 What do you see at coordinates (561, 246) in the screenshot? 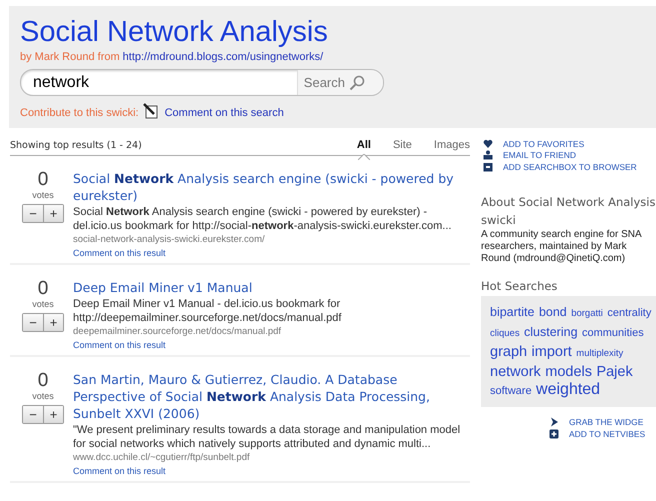
I see `about-text: A community search engine for SNA researchers, maintained by Mark Round (mdround@QinetiQ.com)` at bounding box center [561, 246].